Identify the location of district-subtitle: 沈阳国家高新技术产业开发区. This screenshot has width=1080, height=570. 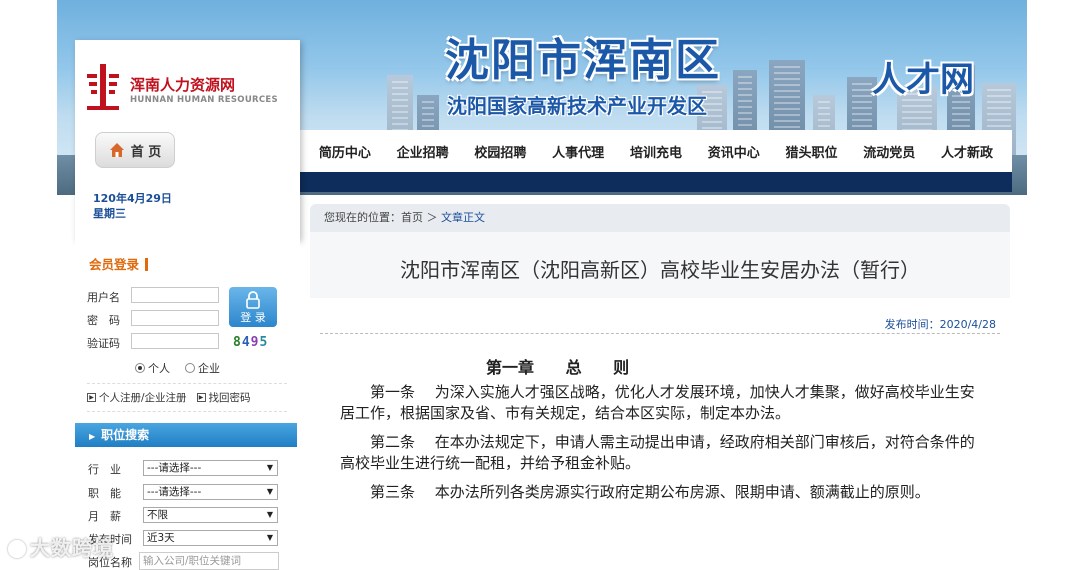
(577, 106).